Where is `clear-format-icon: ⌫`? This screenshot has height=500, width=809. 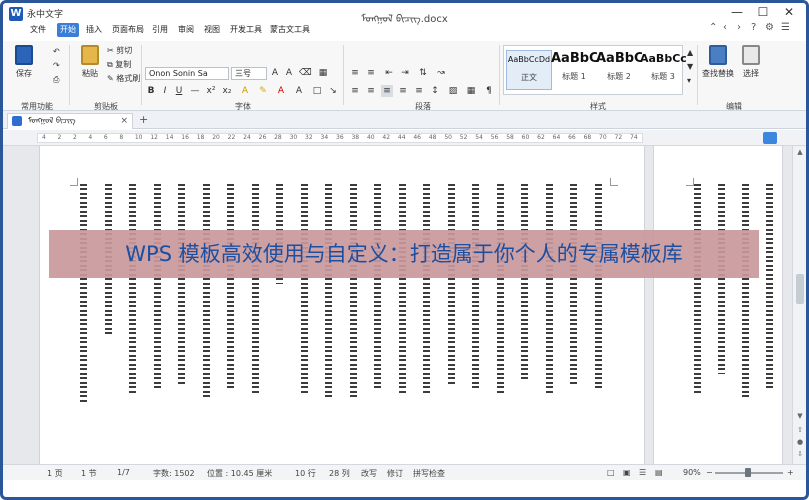
clear-format-icon: ⌫ is located at coordinates (305, 73).